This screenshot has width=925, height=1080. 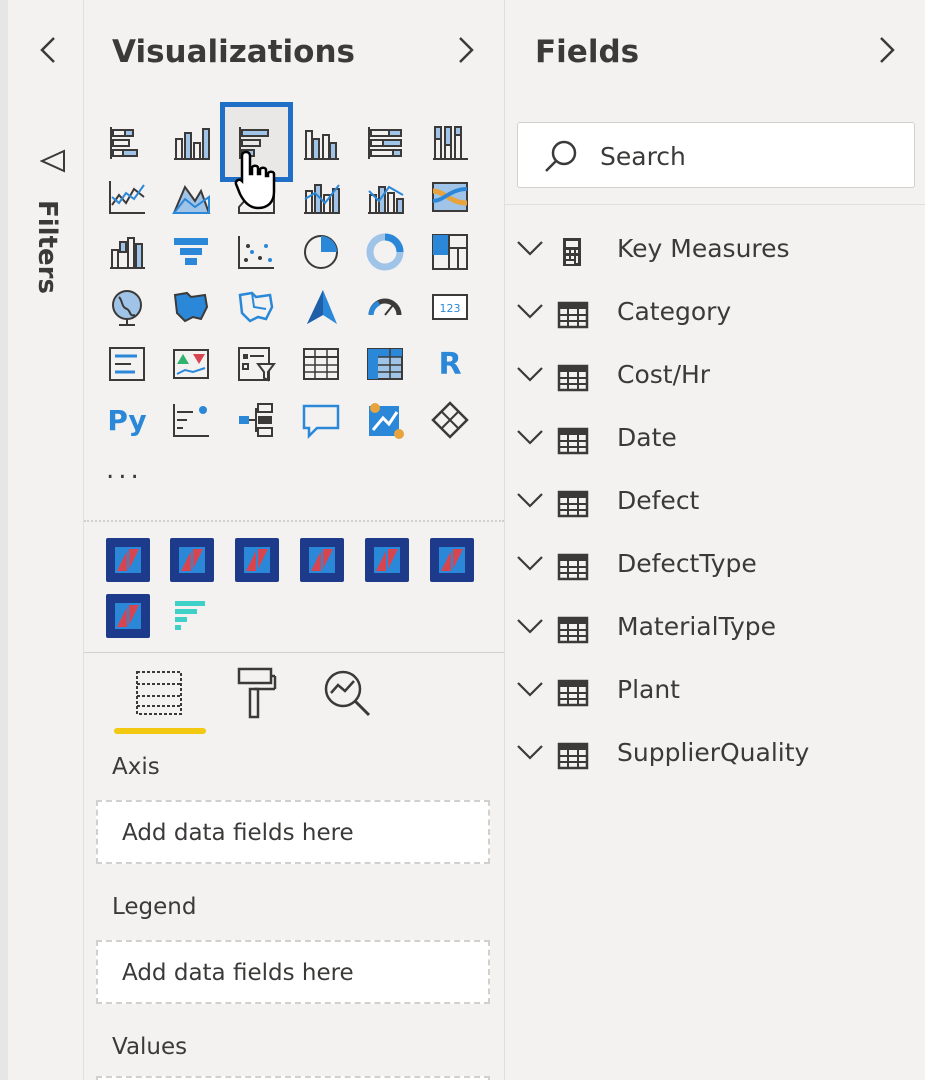 I want to click on legend-drop-zone: Add data fields here, so click(x=293, y=972).